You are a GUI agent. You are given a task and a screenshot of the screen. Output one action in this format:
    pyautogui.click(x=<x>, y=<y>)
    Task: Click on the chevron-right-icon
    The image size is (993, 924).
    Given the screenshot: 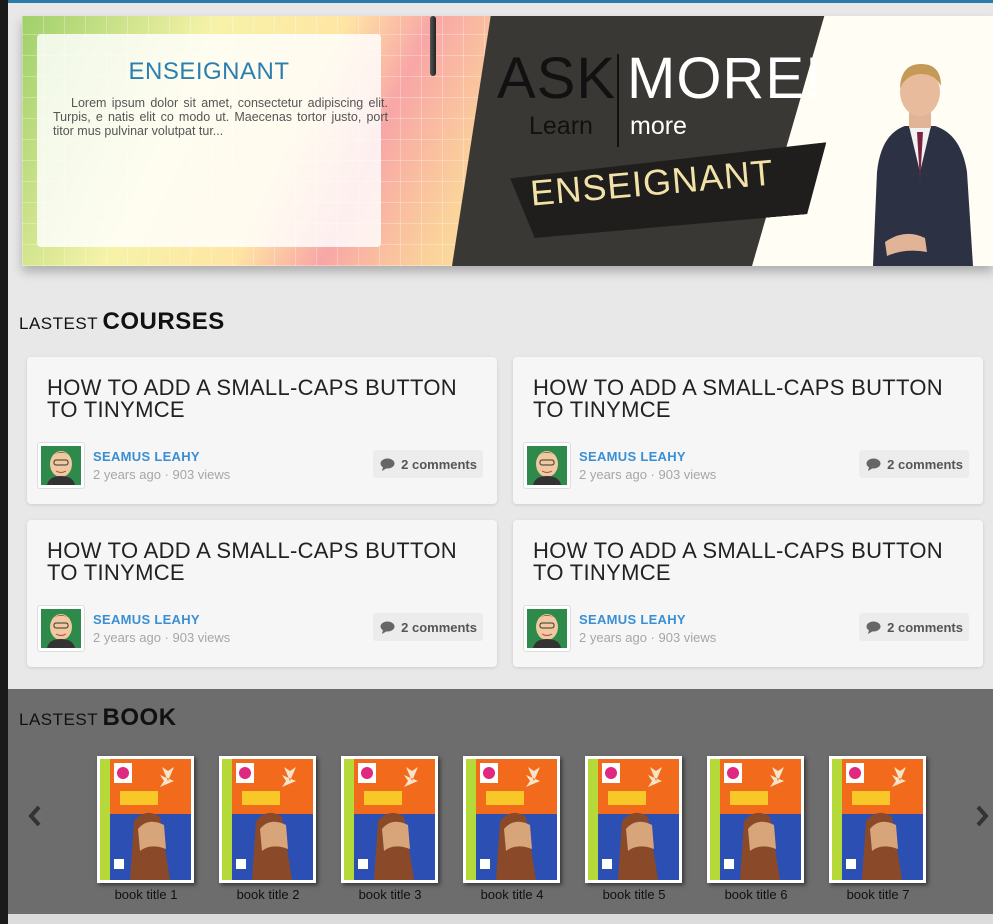 What is the action you would take?
    pyautogui.click(x=982, y=816)
    